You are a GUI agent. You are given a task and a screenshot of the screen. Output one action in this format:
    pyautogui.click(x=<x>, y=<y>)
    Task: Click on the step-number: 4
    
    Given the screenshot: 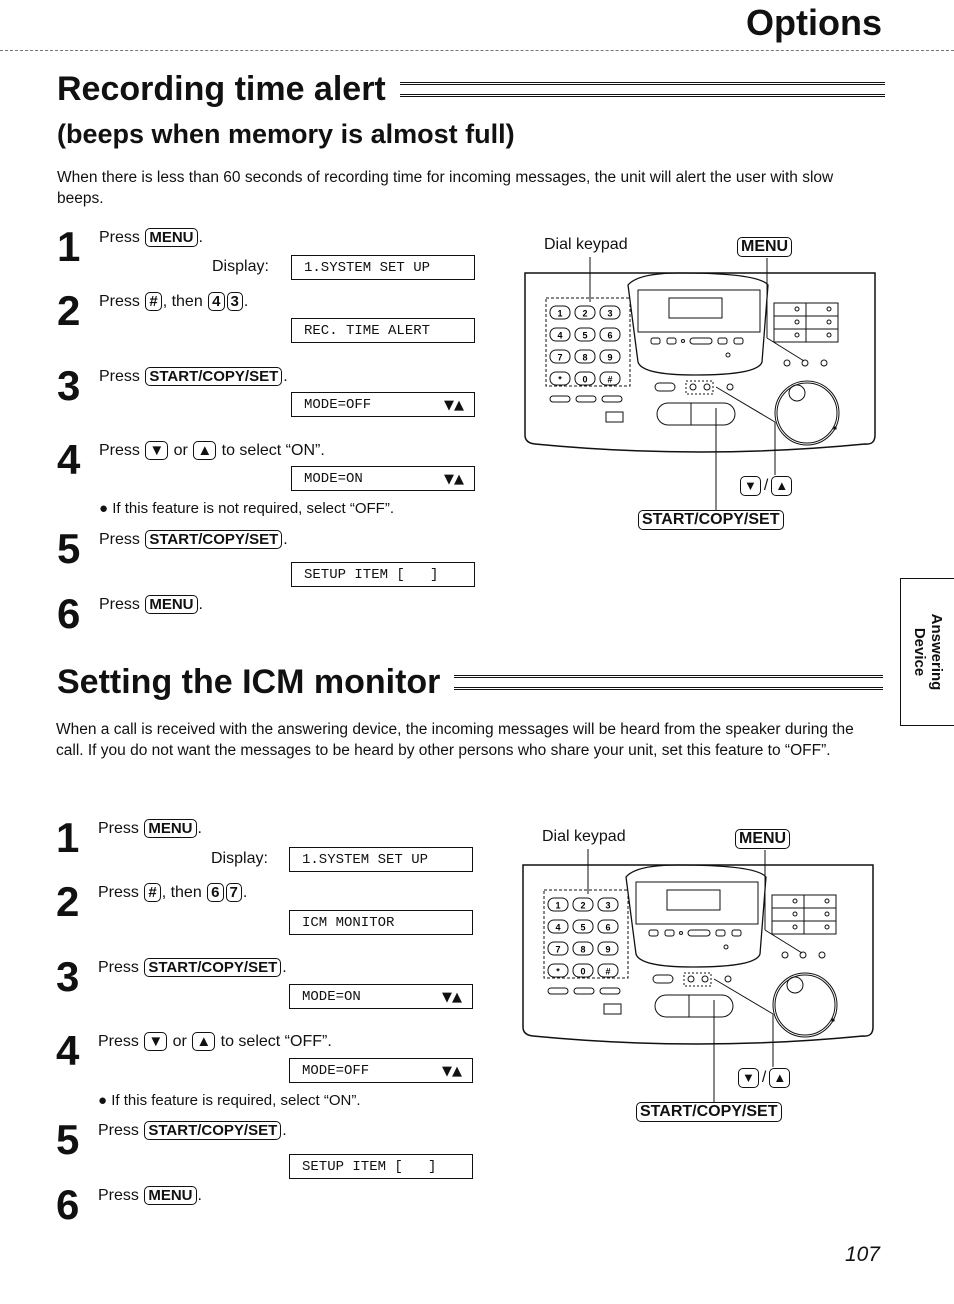 What is the action you would take?
    pyautogui.click(x=69, y=459)
    